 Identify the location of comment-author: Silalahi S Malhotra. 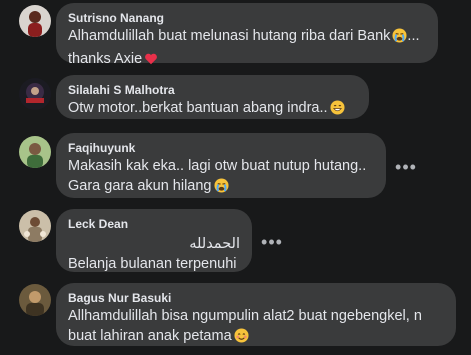
(212, 90).